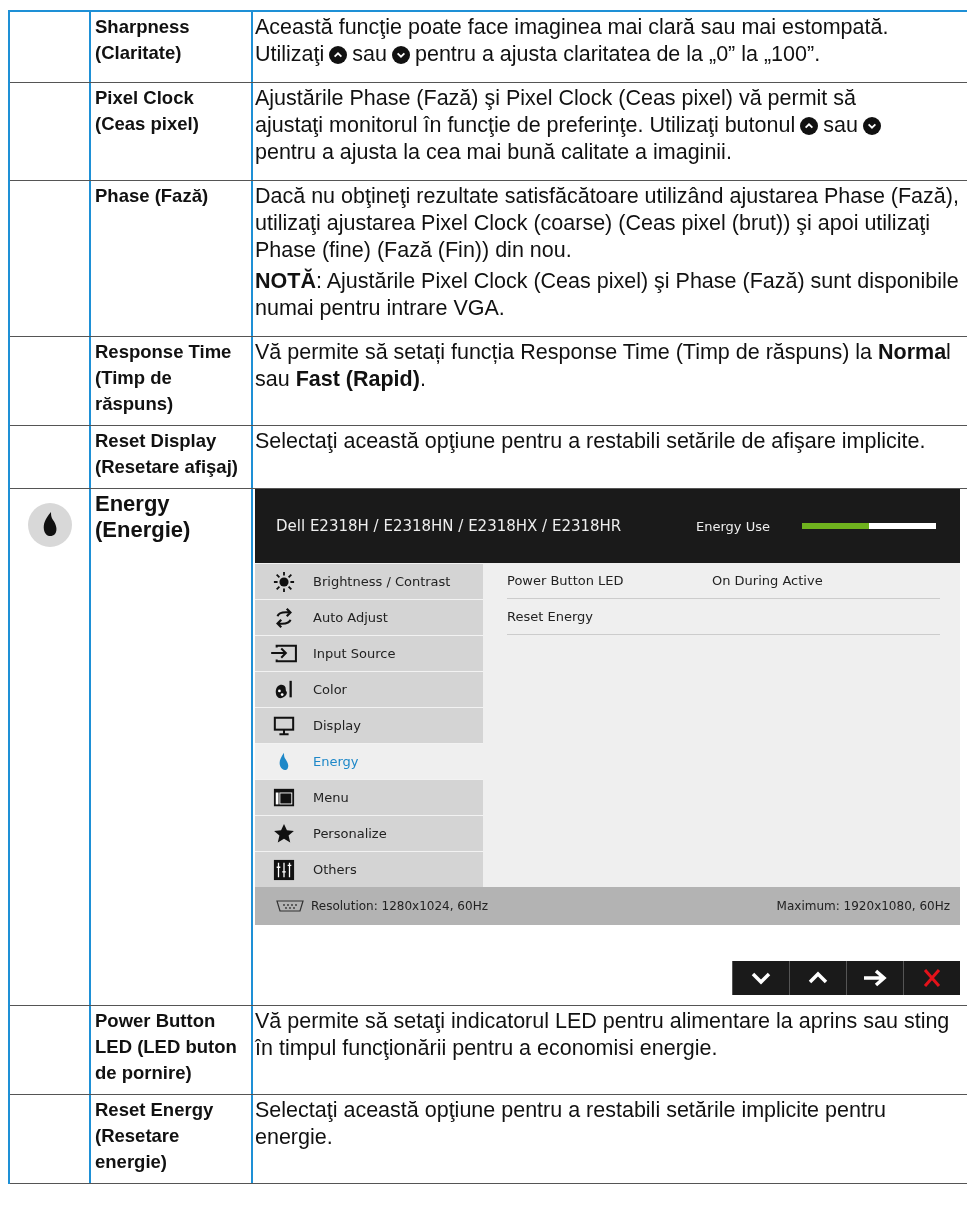 The height and width of the screenshot is (1216, 967). I want to click on description-text: Dacă nu obţineţi rezultate satisfăcătoare utilizând ajustarea Phase (Fază), utilizaţi ajustarea Pixel Clock (coarse) (Ceas pixel (brut)) şi apoi utilizaţi Phase (fine) (Fază (Fin)) din nou., so click(607, 223).